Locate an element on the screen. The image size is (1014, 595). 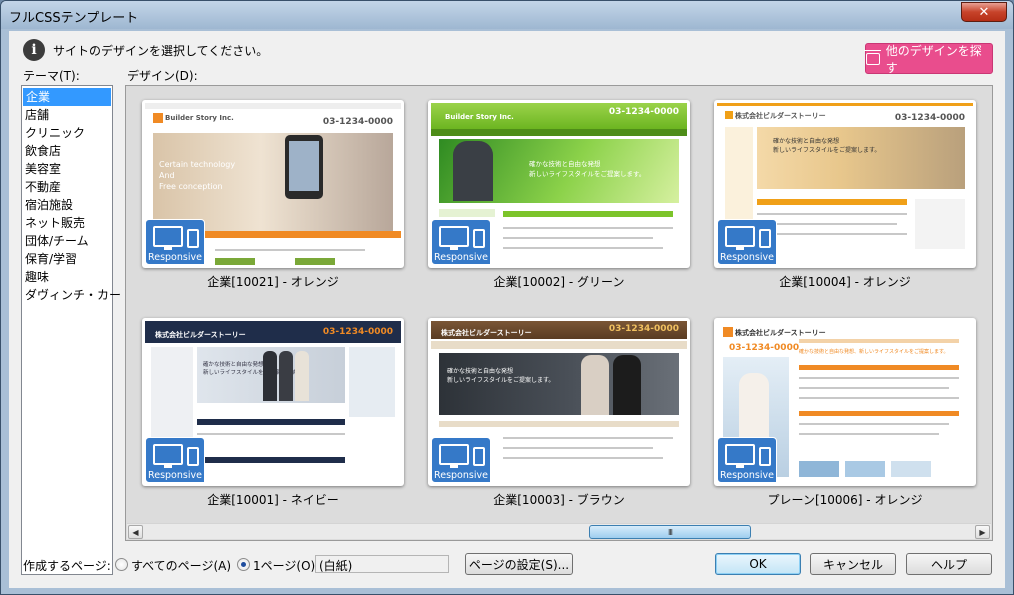
thumb-hero-text: Certain technology And Free conception is located at coordinates (197, 175).